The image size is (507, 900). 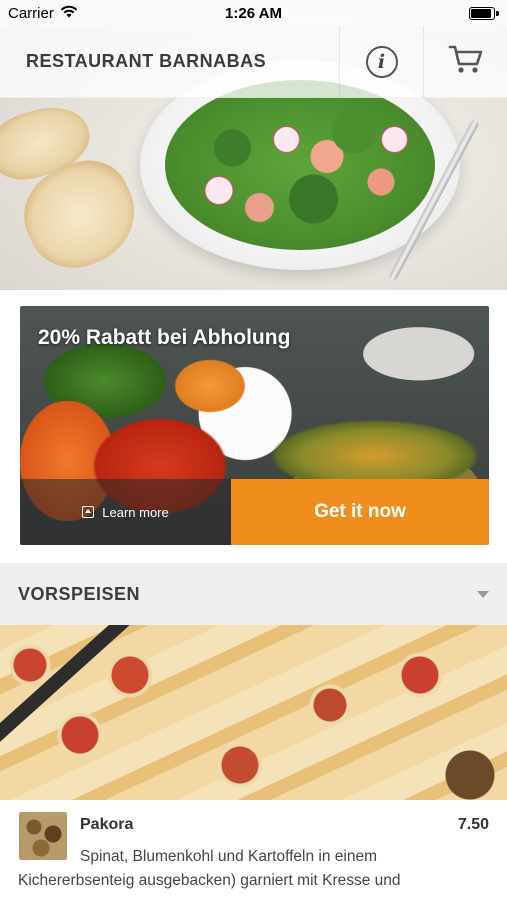 I want to click on cart-icon, so click(x=466, y=61).